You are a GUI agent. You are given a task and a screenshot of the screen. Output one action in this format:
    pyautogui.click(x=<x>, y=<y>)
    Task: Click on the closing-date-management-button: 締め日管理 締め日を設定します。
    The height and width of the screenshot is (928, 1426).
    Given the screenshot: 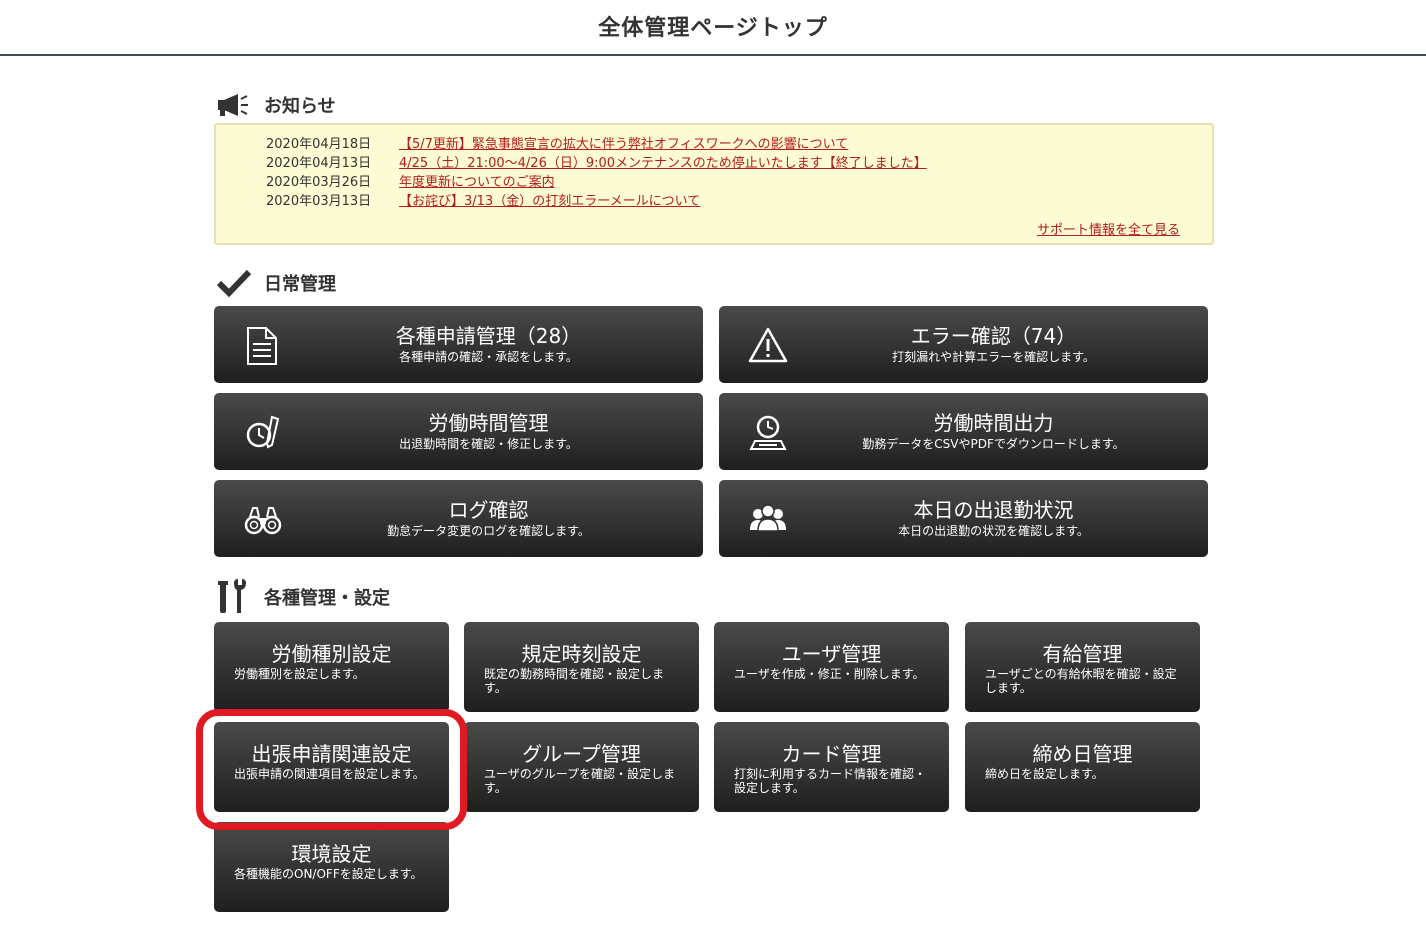 What is the action you would take?
    pyautogui.click(x=1082, y=767)
    